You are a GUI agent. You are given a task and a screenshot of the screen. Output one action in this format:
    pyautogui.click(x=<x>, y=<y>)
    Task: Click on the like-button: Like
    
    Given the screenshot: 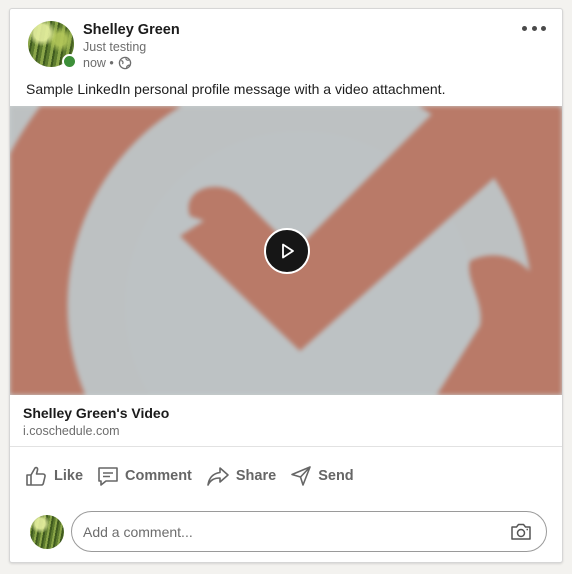 What is the action you would take?
    pyautogui.click(x=53, y=476)
    